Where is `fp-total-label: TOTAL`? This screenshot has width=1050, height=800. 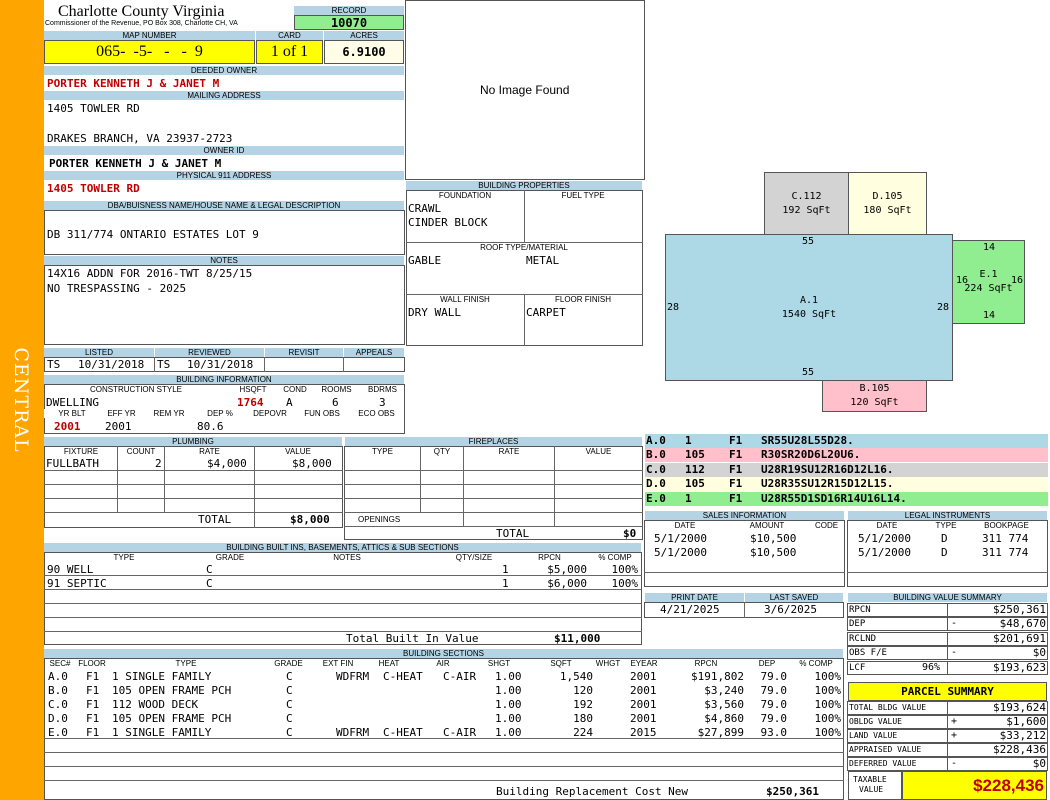 fp-total-label: TOTAL is located at coordinates (513, 533).